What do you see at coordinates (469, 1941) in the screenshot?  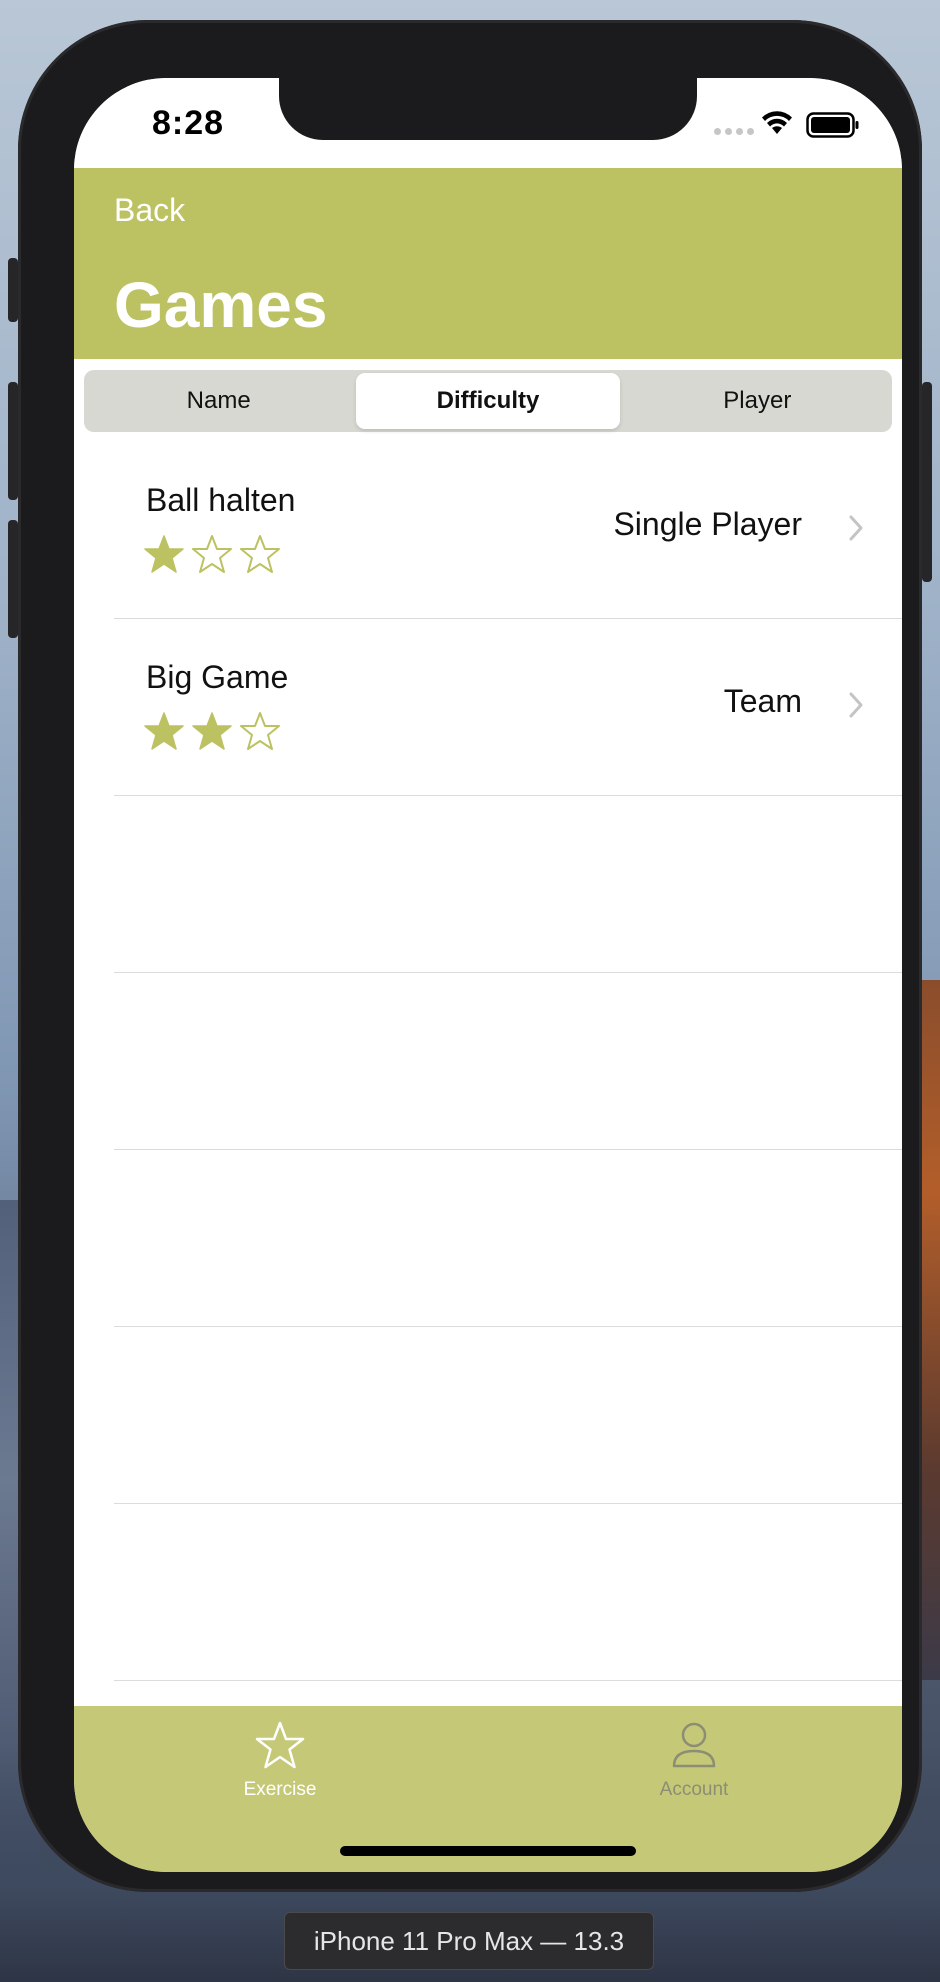 I see `simulator-device-label: iPhone 11 Pro Max — 13.3` at bounding box center [469, 1941].